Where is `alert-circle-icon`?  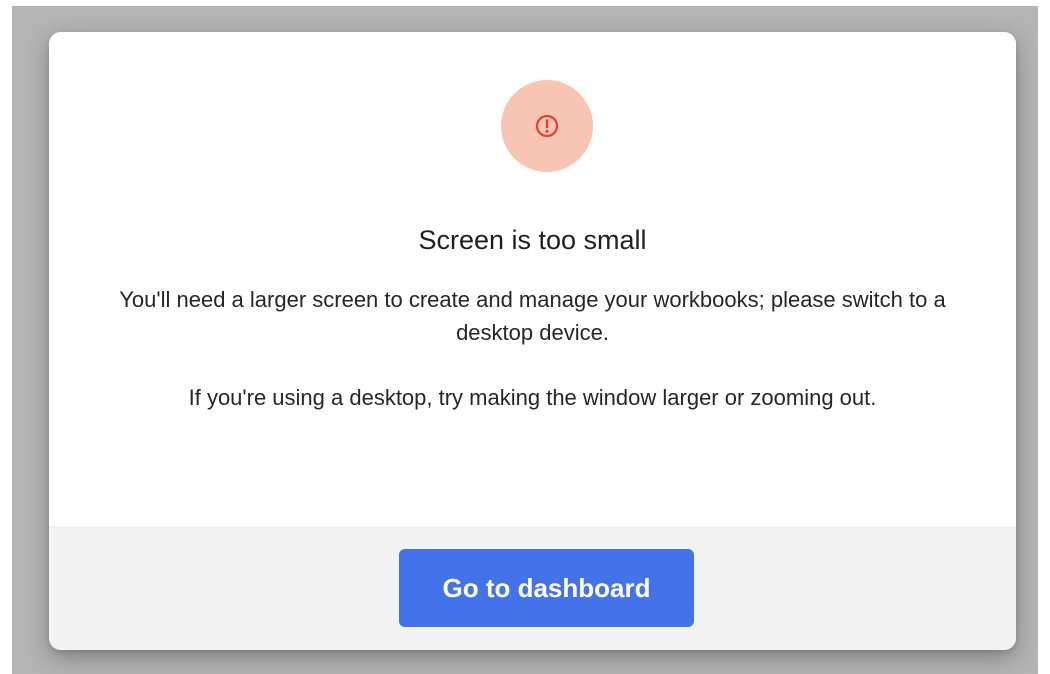 alert-circle-icon is located at coordinates (547, 126).